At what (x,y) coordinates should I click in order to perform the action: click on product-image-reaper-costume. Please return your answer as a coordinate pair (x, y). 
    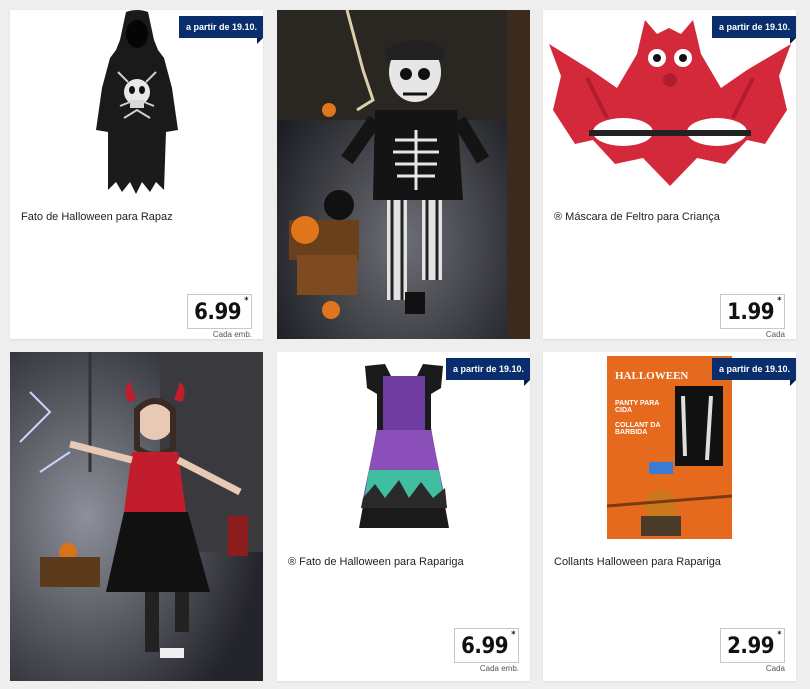
    Looking at the image, I should click on (137, 103).